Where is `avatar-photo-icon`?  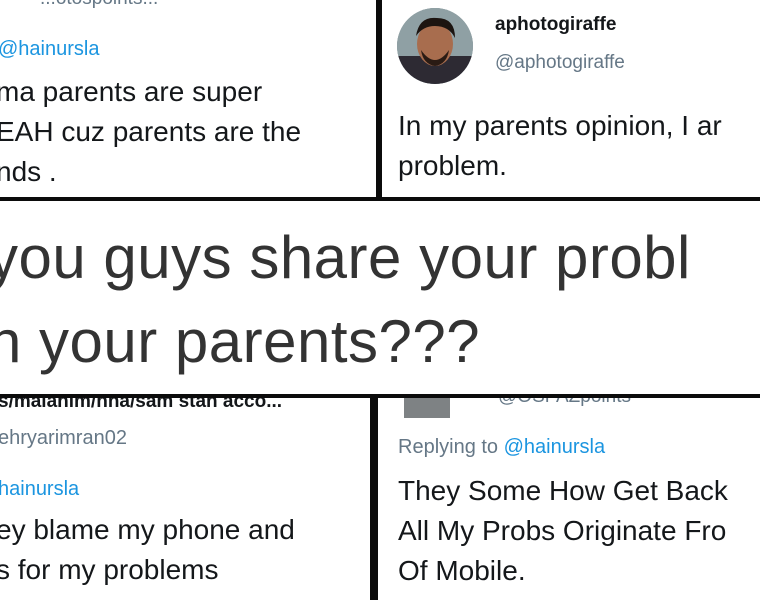
avatar-photo-icon is located at coordinates (435, 46).